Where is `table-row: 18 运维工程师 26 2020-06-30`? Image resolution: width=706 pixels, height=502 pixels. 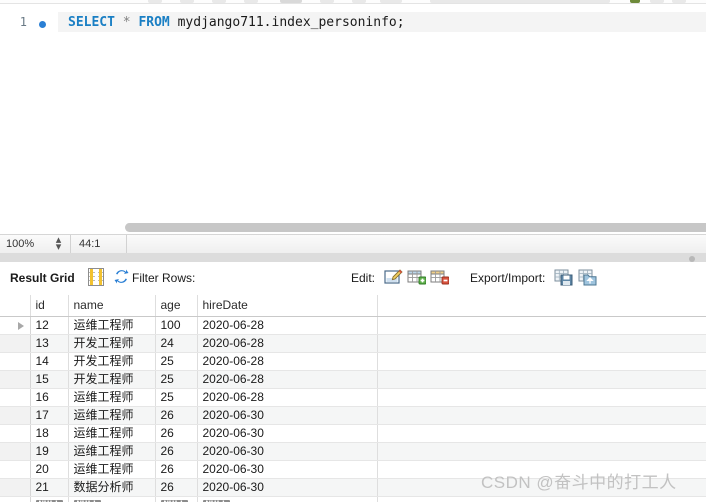 table-row: 18 运维工程师 26 2020-06-30 is located at coordinates (353, 433).